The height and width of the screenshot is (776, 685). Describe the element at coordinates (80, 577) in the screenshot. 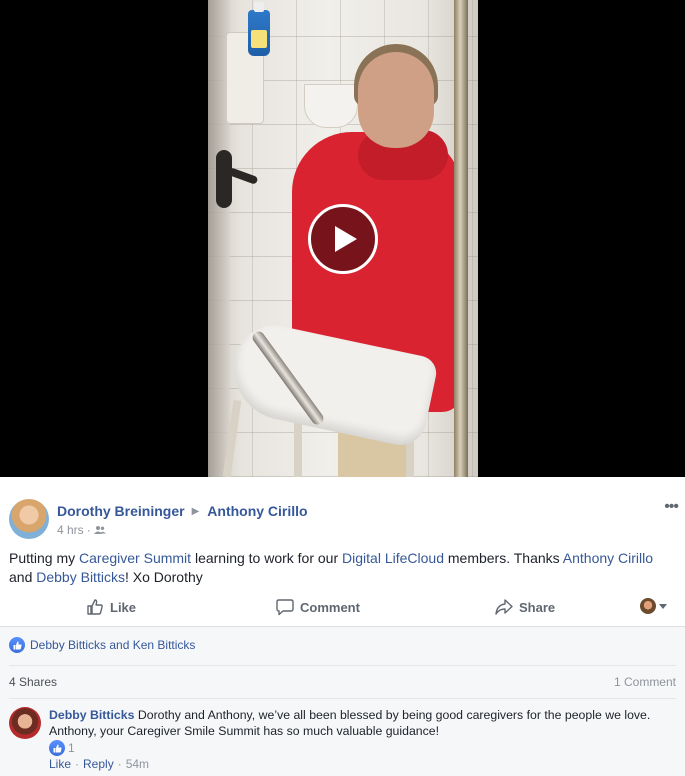

I see `debby-bitticks-mention: Debby Bitticks` at that location.